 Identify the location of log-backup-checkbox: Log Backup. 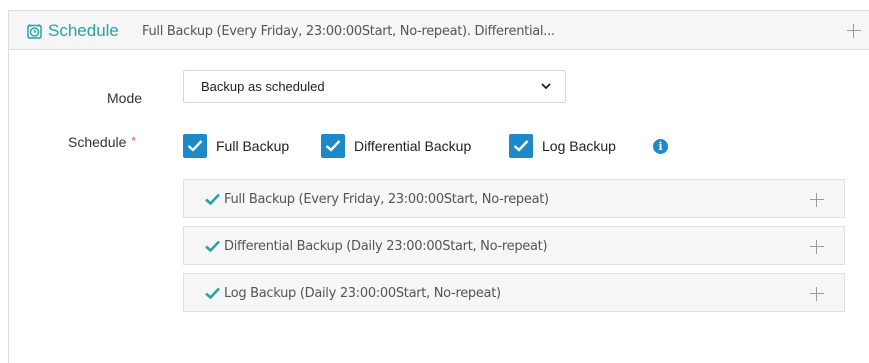
(562, 146).